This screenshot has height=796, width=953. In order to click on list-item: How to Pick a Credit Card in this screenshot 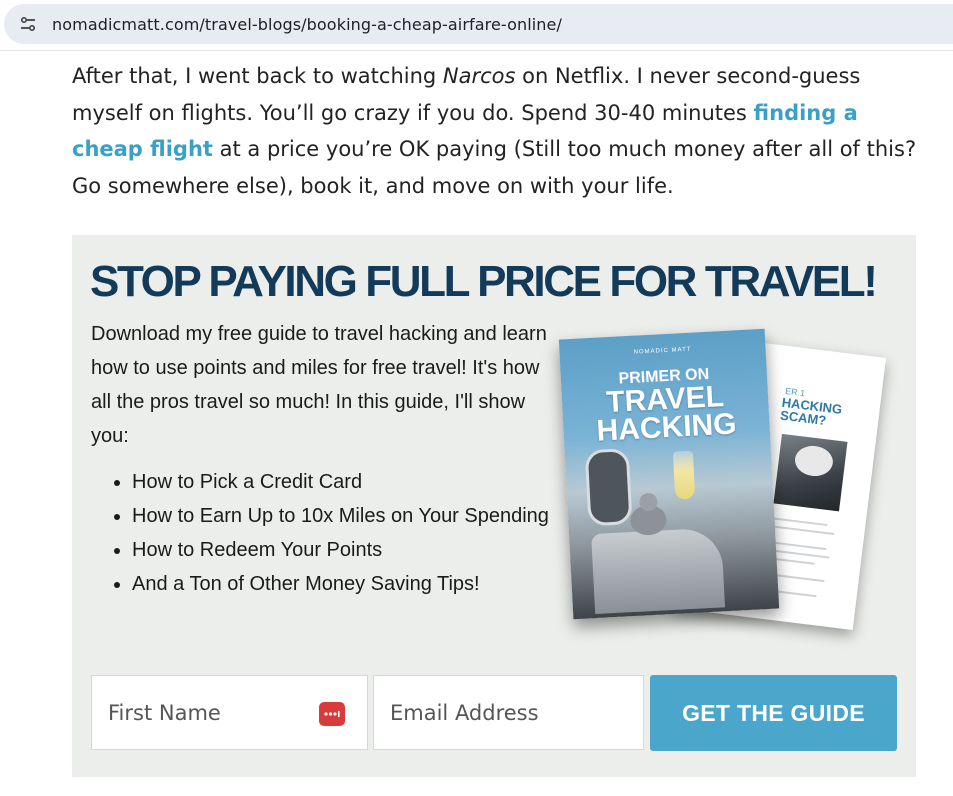, I will do `click(346, 482)`.